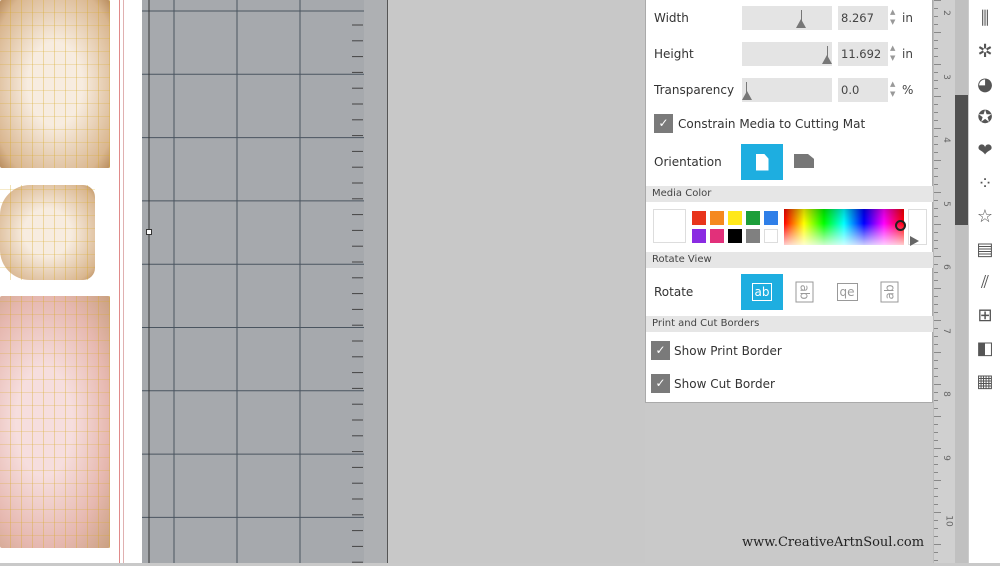  What do you see at coordinates (917, 227) in the screenshot?
I see `brightness-slider` at bounding box center [917, 227].